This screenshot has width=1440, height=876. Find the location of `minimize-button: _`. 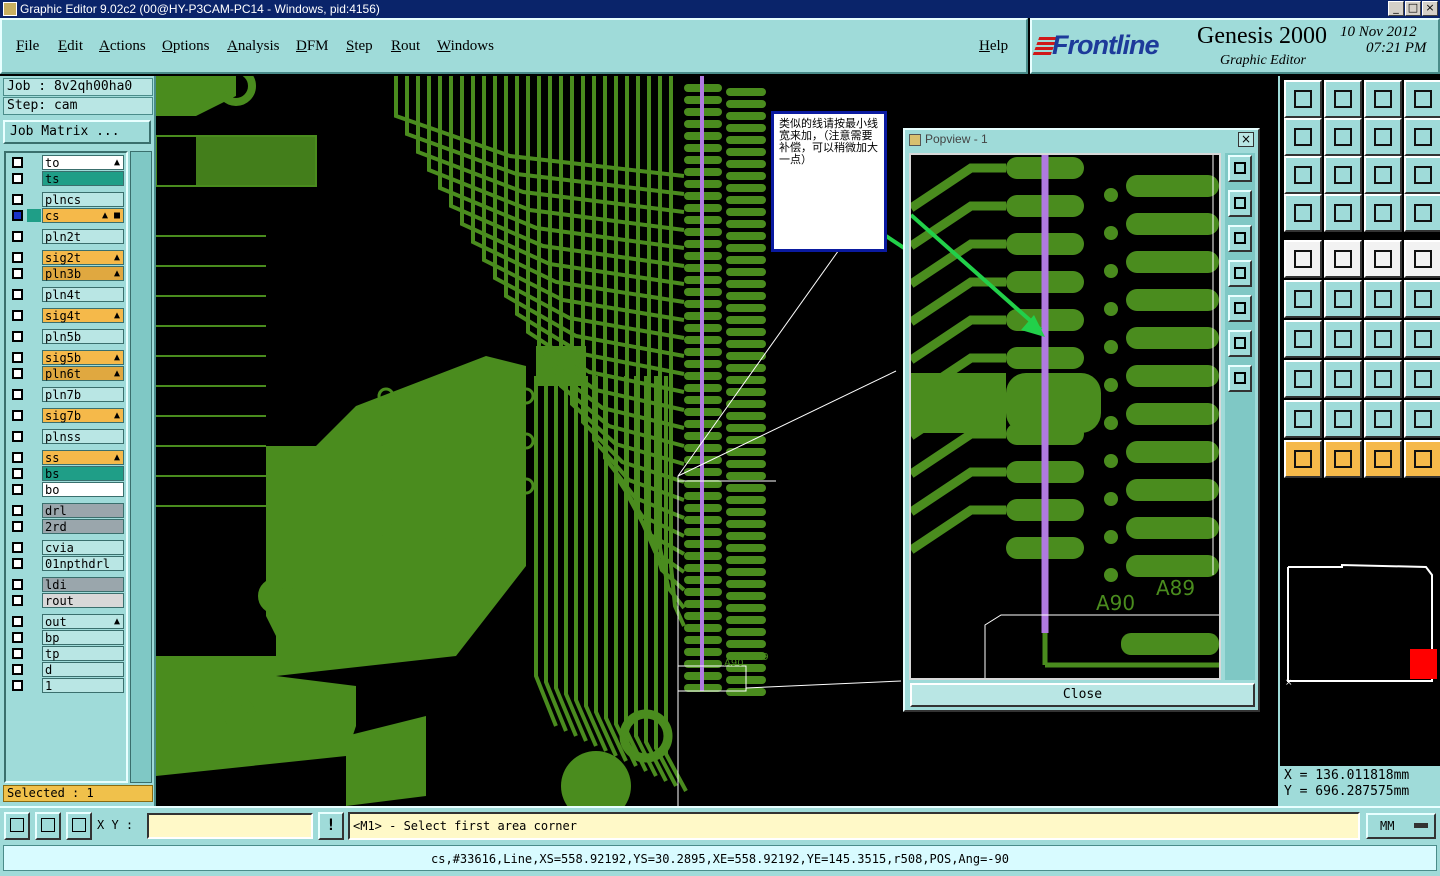

minimize-button: _ is located at coordinates (1396, 8).